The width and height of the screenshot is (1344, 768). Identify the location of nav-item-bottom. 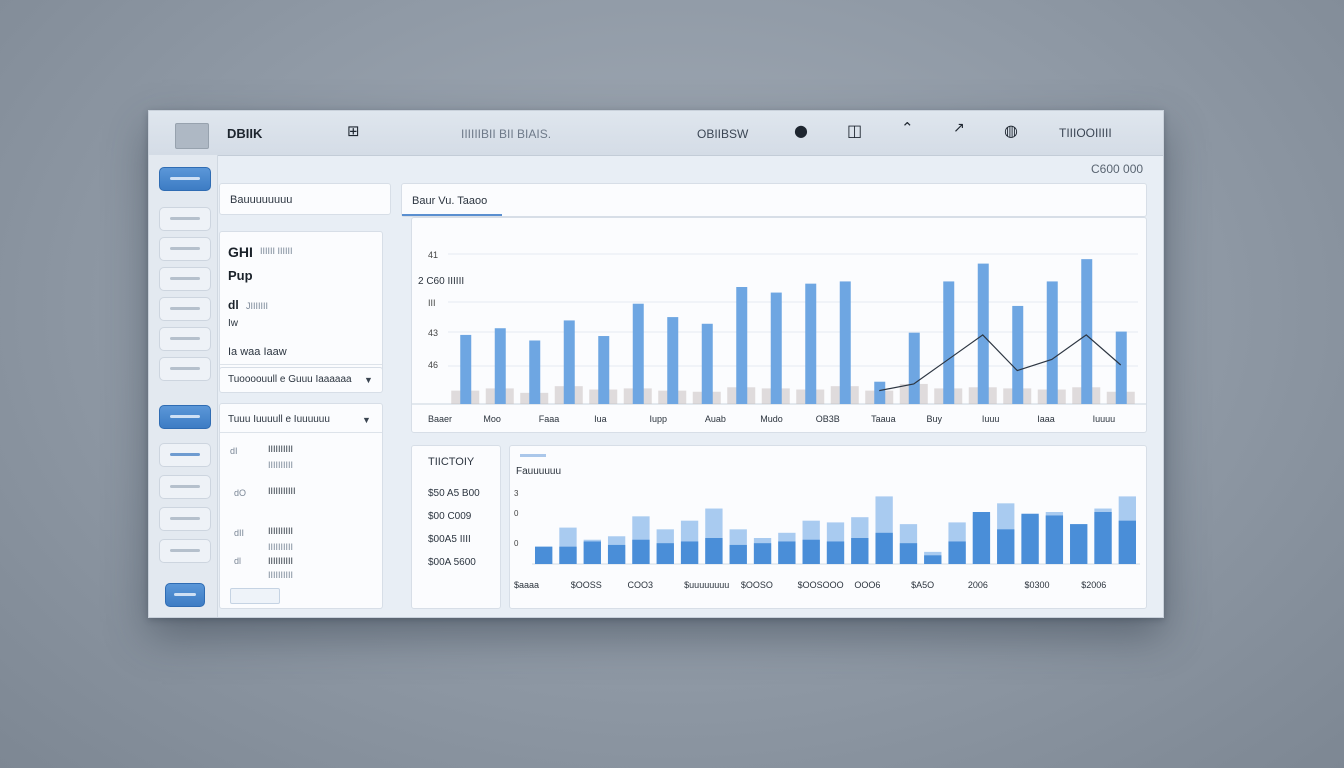
(185, 595).